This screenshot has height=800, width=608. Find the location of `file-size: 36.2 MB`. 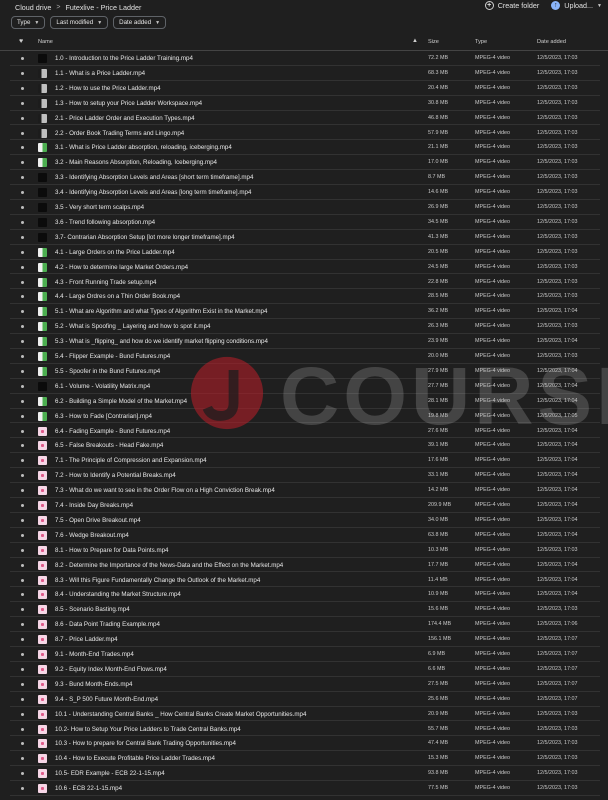

file-size: 36.2 MB is located at coordinates (438, 311).